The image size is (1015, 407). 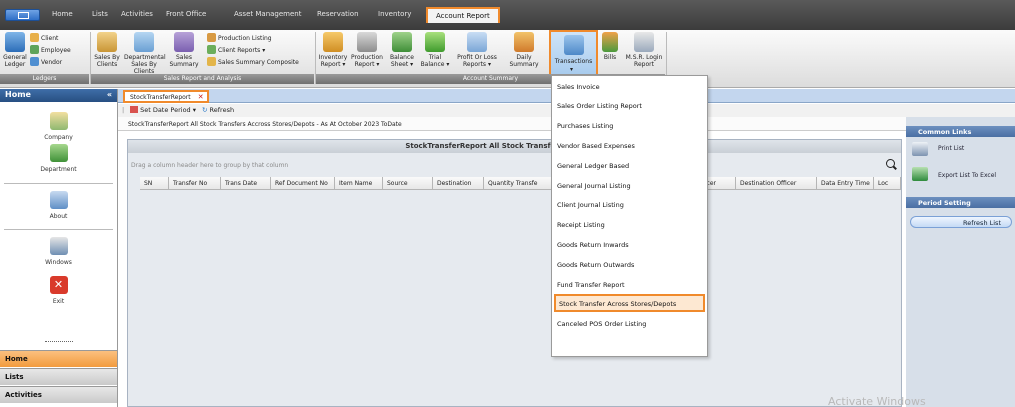 I want to click on about-icon, so click(x=58, y=200).